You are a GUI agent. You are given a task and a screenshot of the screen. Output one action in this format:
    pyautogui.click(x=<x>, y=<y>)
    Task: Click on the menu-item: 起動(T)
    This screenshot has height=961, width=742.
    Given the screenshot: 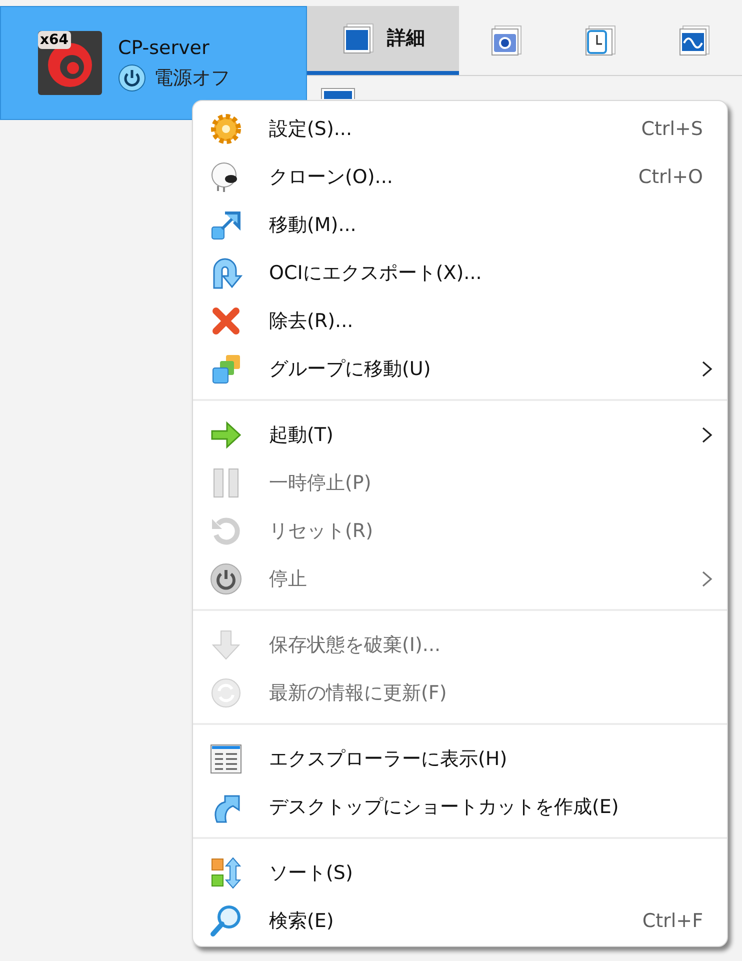 What is the action you would take?
    pyautogui.click(x=460, y=435)
    